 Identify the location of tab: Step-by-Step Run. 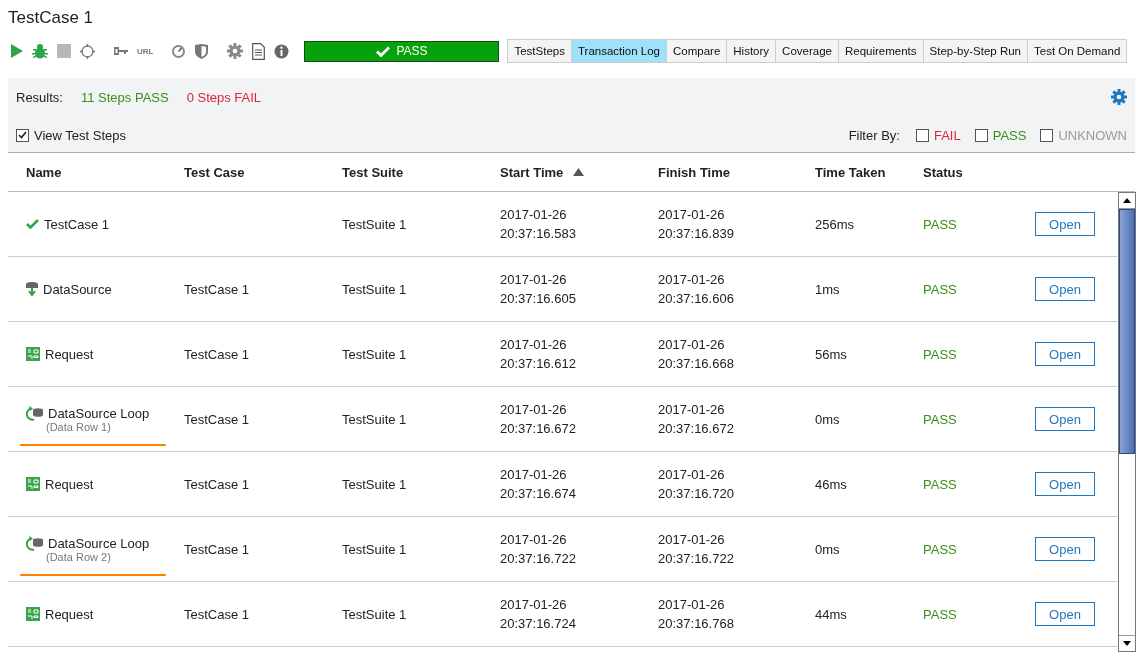
(975, 51).